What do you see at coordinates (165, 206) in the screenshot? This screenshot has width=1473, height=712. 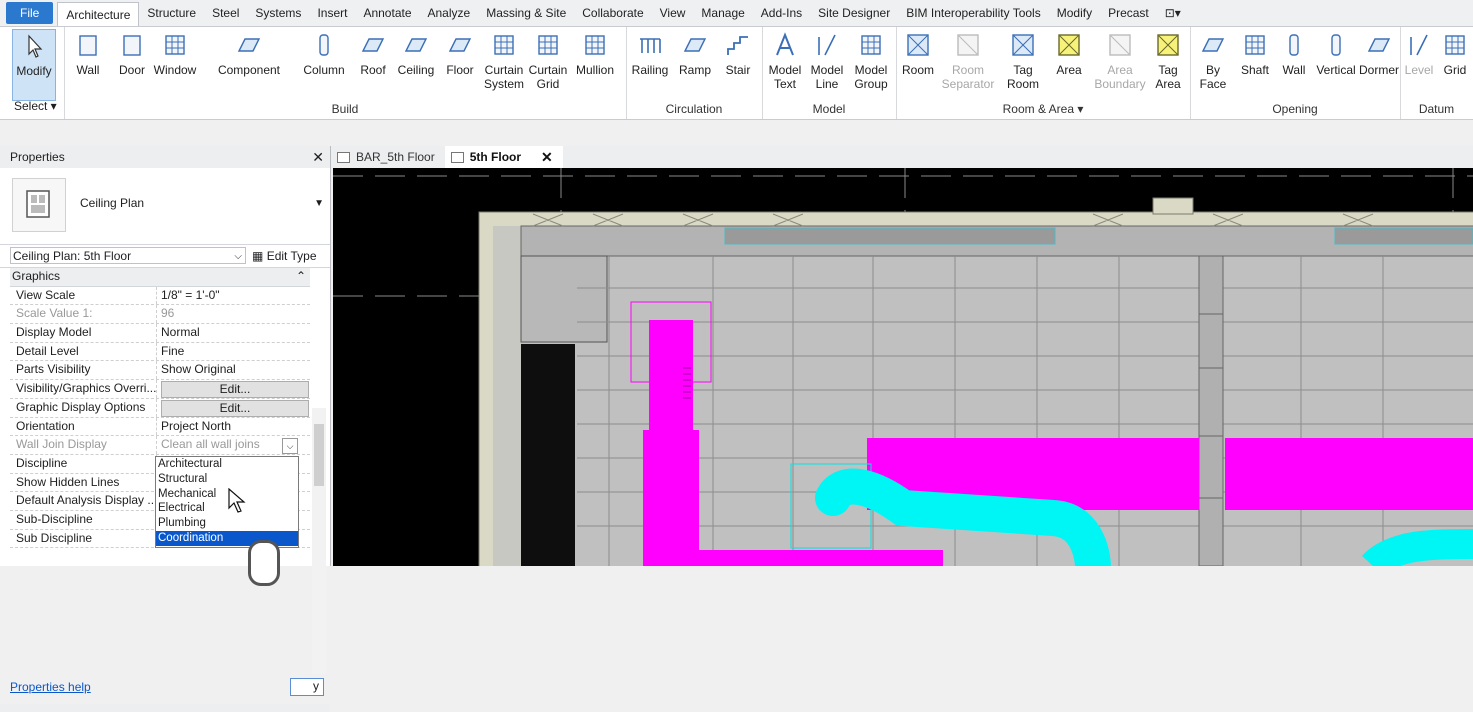 I see `type-selector: Ceiling Plan ▼` at bounding box center [165, 206].